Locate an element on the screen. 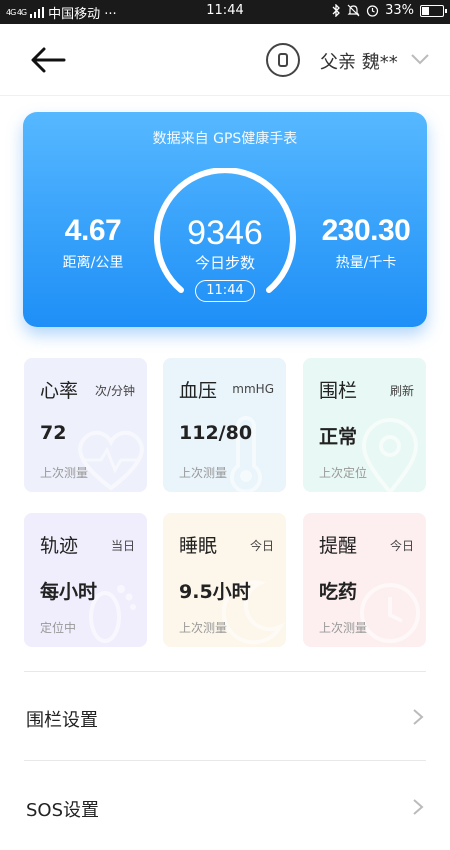  list-item-label: 围栏设置 is located at coordinates (62, 720).